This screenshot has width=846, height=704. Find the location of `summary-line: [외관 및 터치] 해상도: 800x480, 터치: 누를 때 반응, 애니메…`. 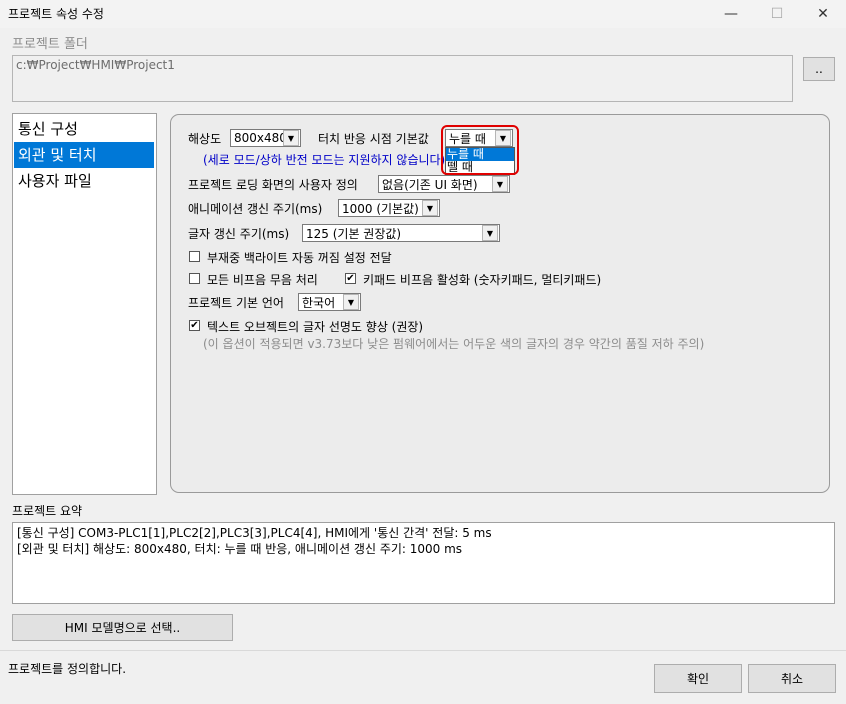

summary-line: [외관 및 터치] 해상도: 800x480, 터치: 누를 때 반응, 애니메… is located at coordinates (240, 549).